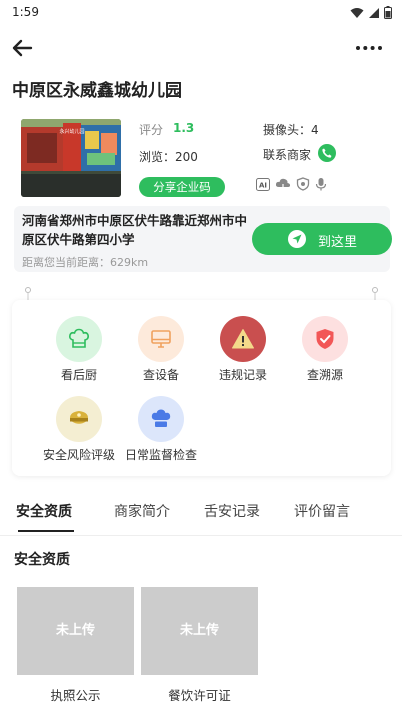 The width and height of the screenshot is (402, 714). Describe the element at coordinates (322, 511) in the screenshot. I see `tab-reviews: 评价留言` at that location.